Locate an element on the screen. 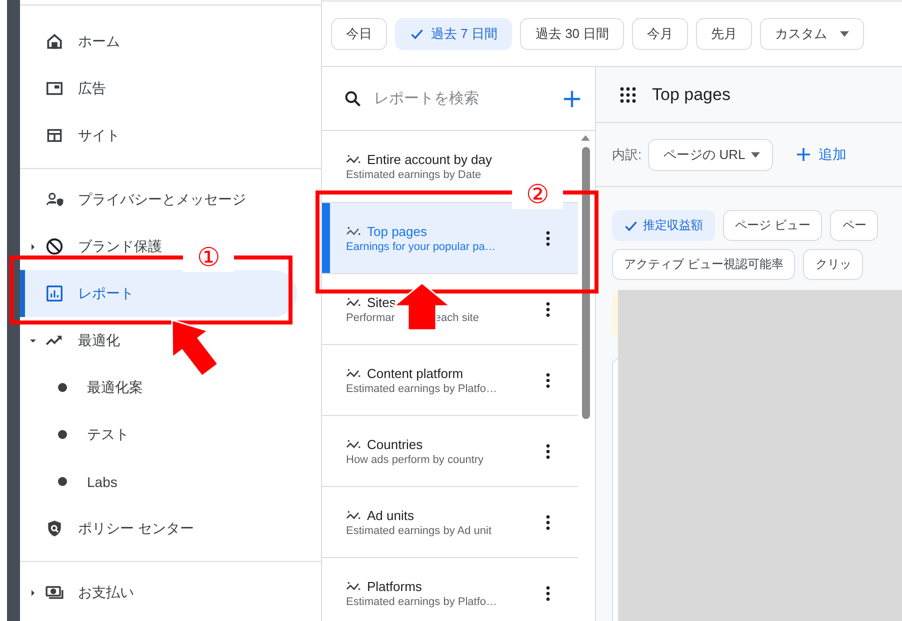 This screenshot has height=621, width=902. date-range-chip: 過去 7 日間 is located at coordinates (453, 34).